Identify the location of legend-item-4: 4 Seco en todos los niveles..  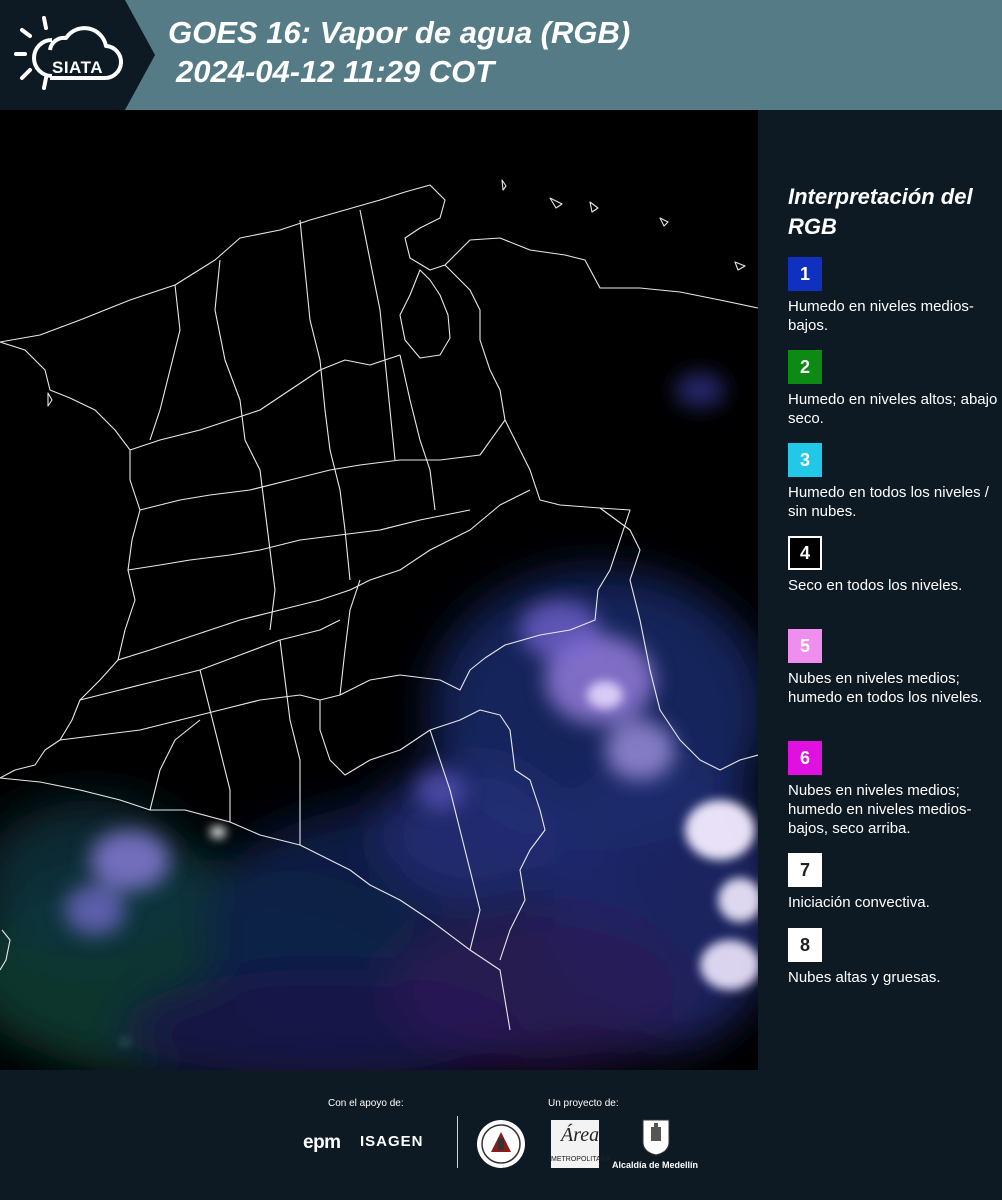
(893, 565).